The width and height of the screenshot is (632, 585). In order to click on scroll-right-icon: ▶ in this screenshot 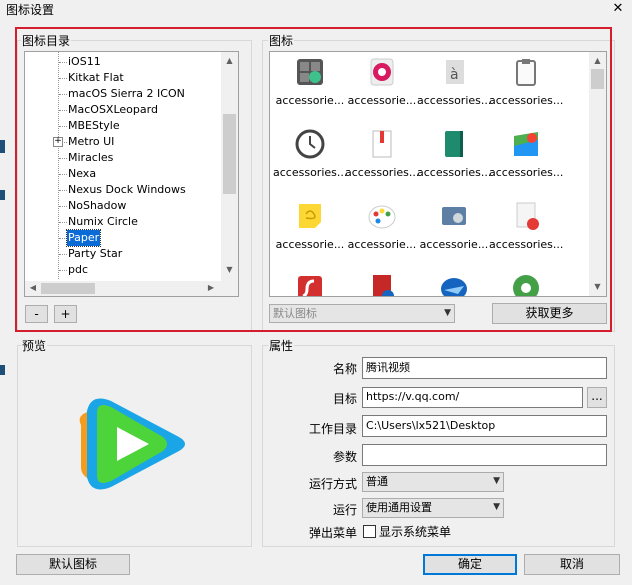, I will do `click(211, 288)`.